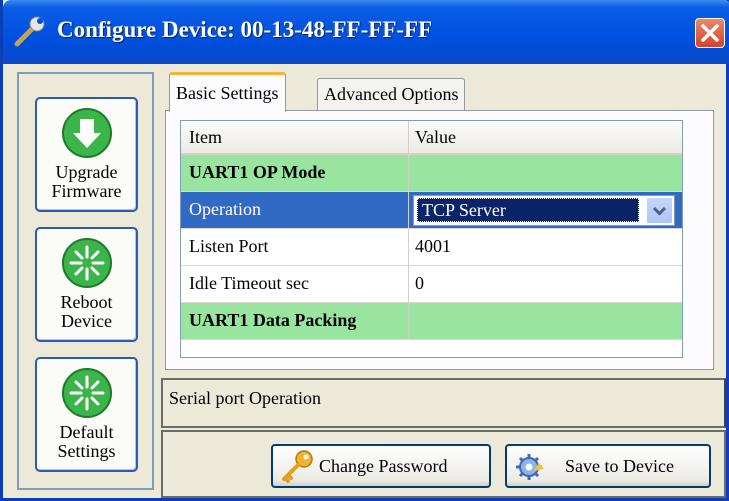 The image size is (729, 501). I want to click on listen-port-value: 4001, so click(545, 247).